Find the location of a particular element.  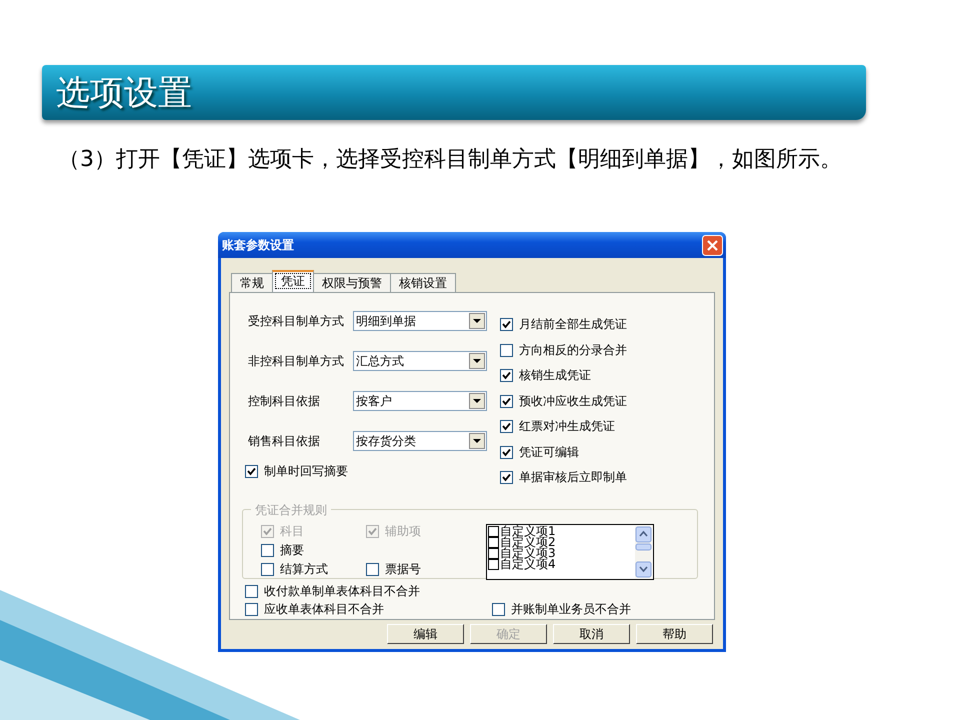

list-item: 自定义项1 is located at coordinates (528, 531).